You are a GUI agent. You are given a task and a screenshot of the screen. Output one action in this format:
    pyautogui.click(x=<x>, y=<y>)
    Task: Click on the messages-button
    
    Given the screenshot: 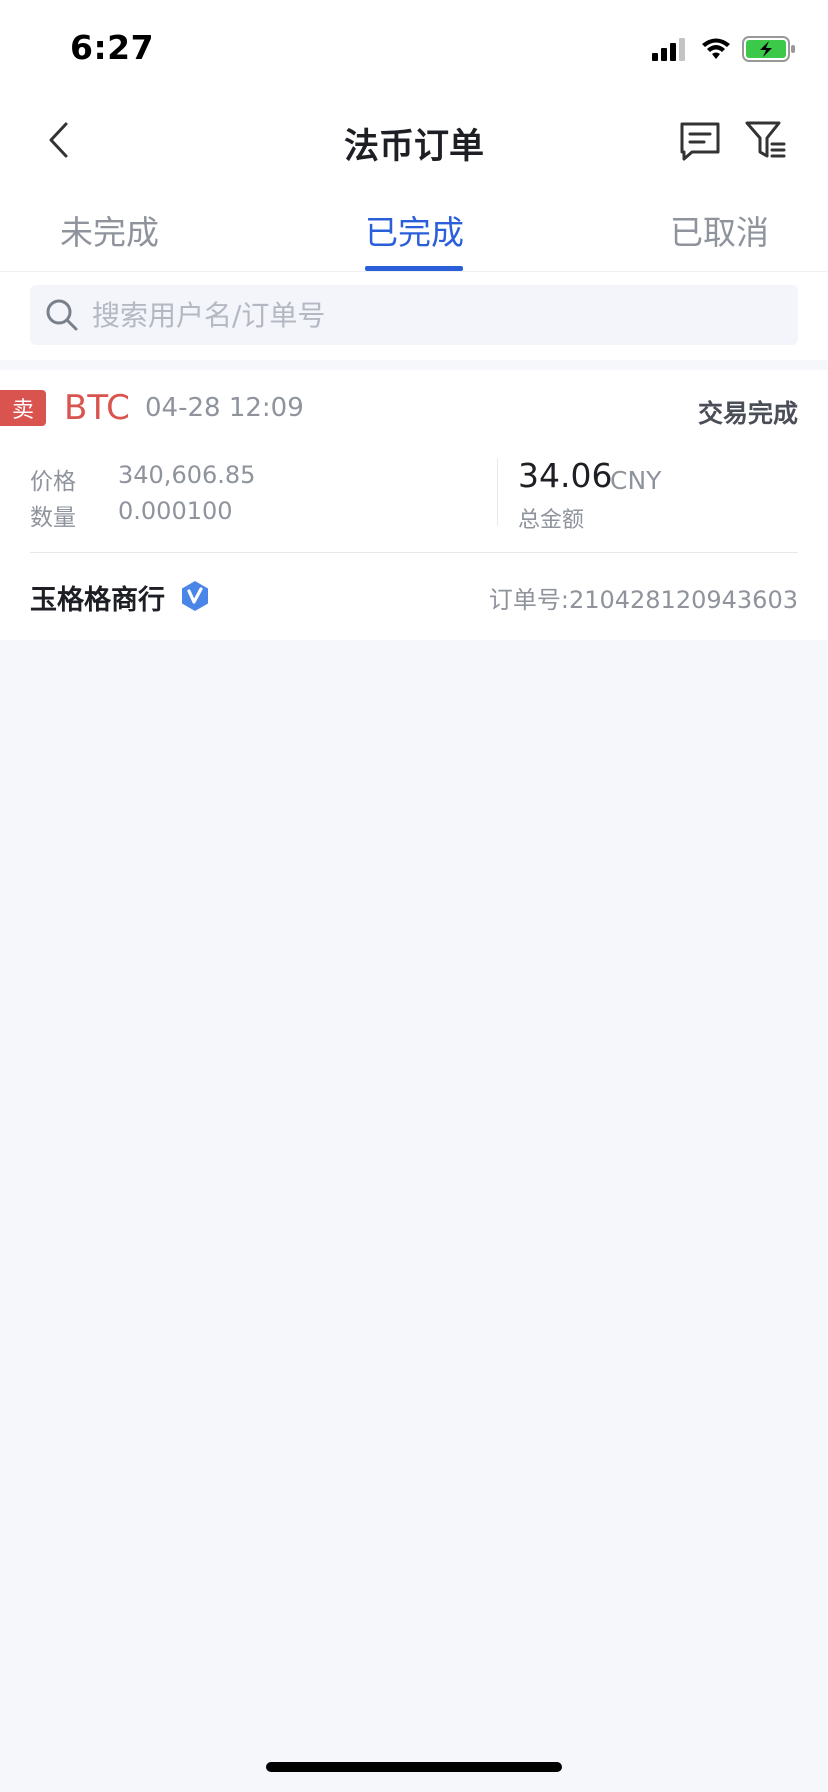 What is the action you would take?
    pyautogui.click(x=700, y=140)
    